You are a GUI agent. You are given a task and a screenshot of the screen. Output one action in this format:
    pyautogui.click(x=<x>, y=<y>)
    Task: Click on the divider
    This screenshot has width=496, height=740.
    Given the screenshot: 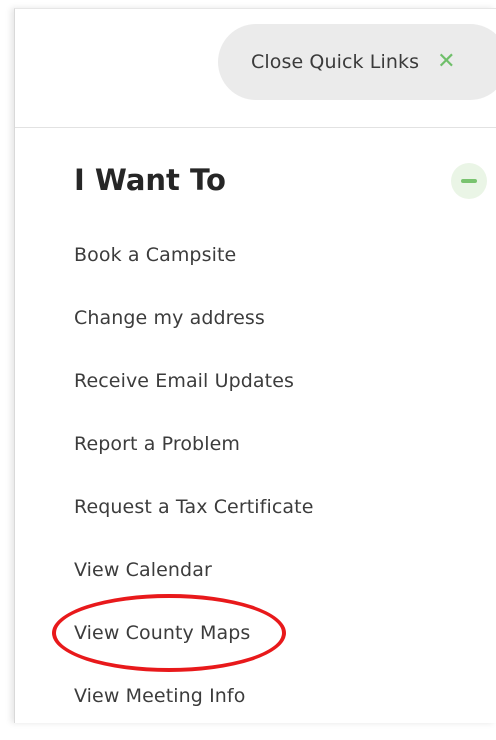 What is the action you would take?
    pyautogui.click(x=255, y=127)
    